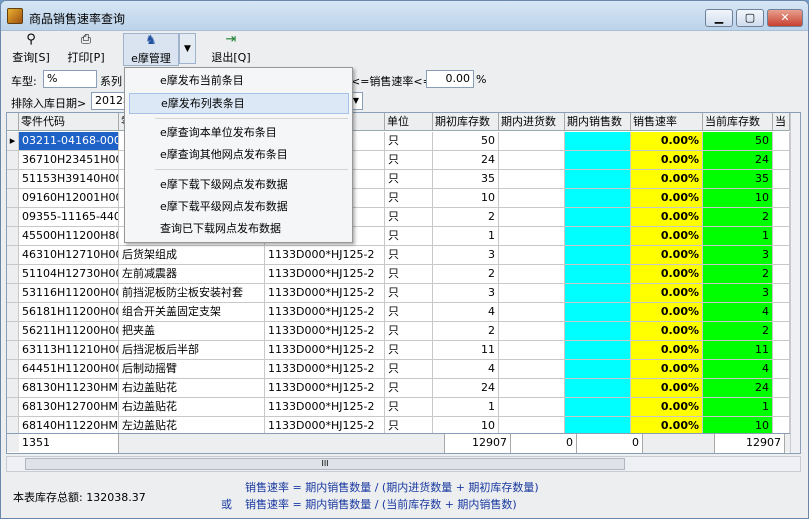 The height and width of the screenshot is (519, 809). I want to click on exit-button: ⇥ 退出[Q], so click(231, 49).